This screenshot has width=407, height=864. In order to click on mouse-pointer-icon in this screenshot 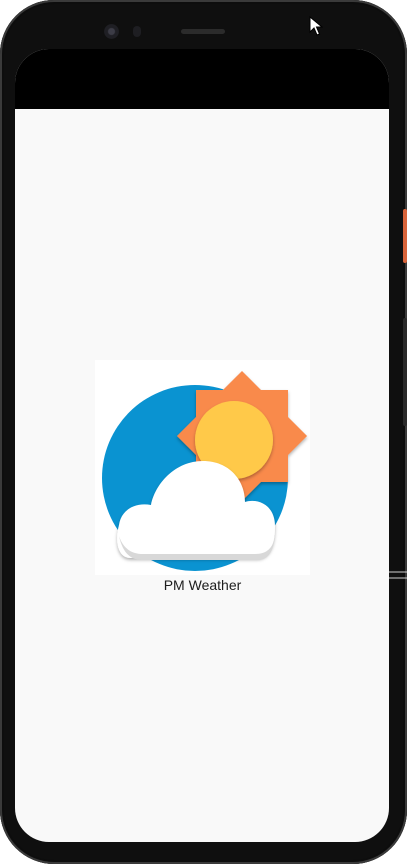, I will do `click(316, 26)`.